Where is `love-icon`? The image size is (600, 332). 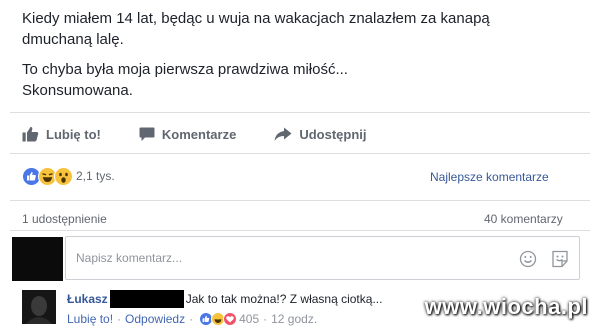 love-icon is located at coordinates (230, 319).